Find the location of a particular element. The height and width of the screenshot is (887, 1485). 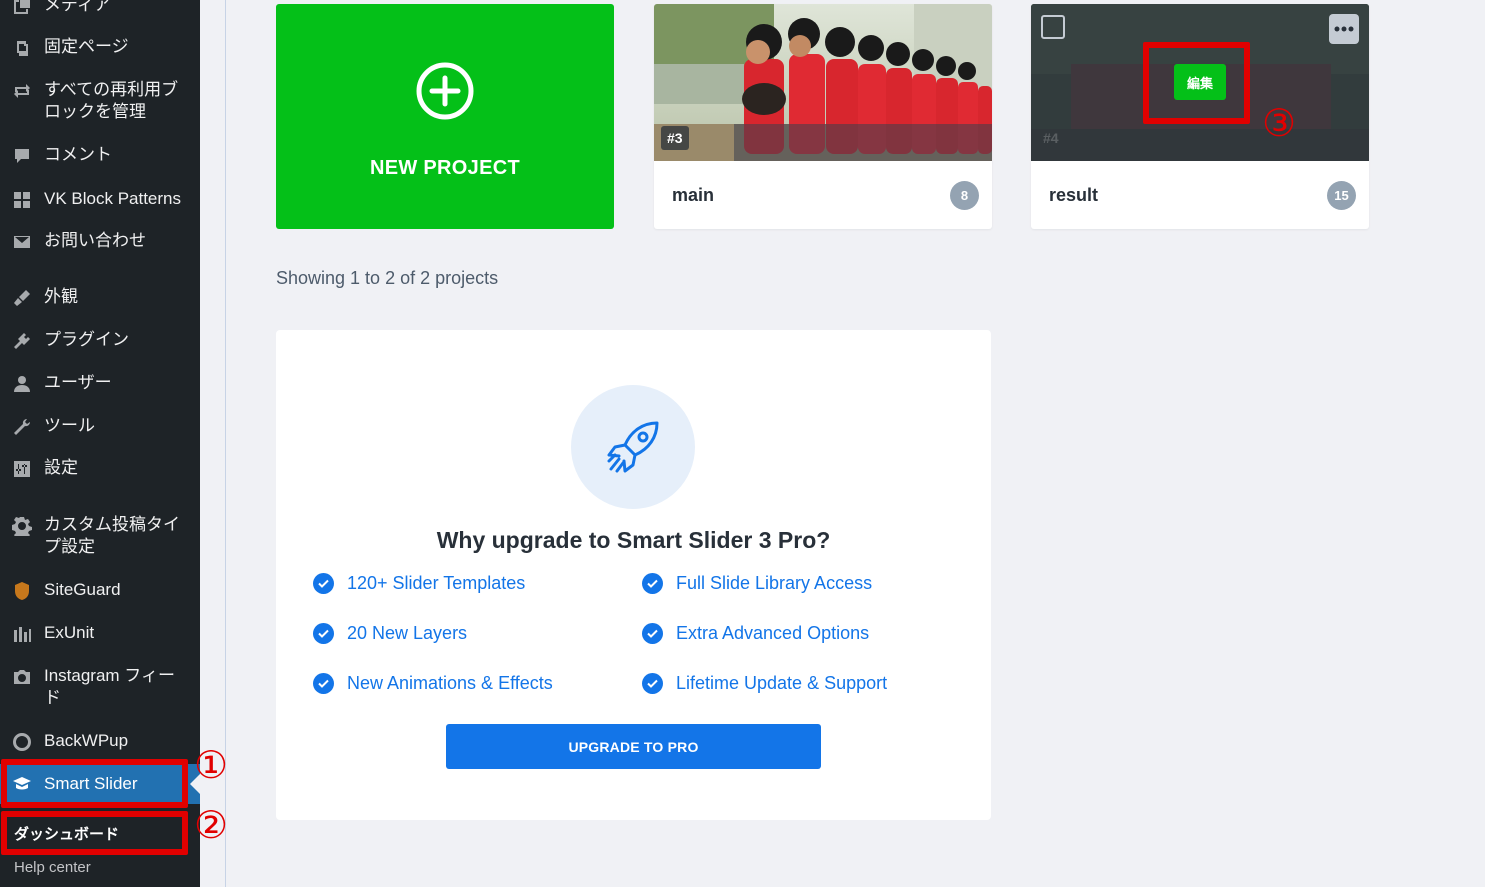

backwpup-icon is located at coordinates (22, 741).